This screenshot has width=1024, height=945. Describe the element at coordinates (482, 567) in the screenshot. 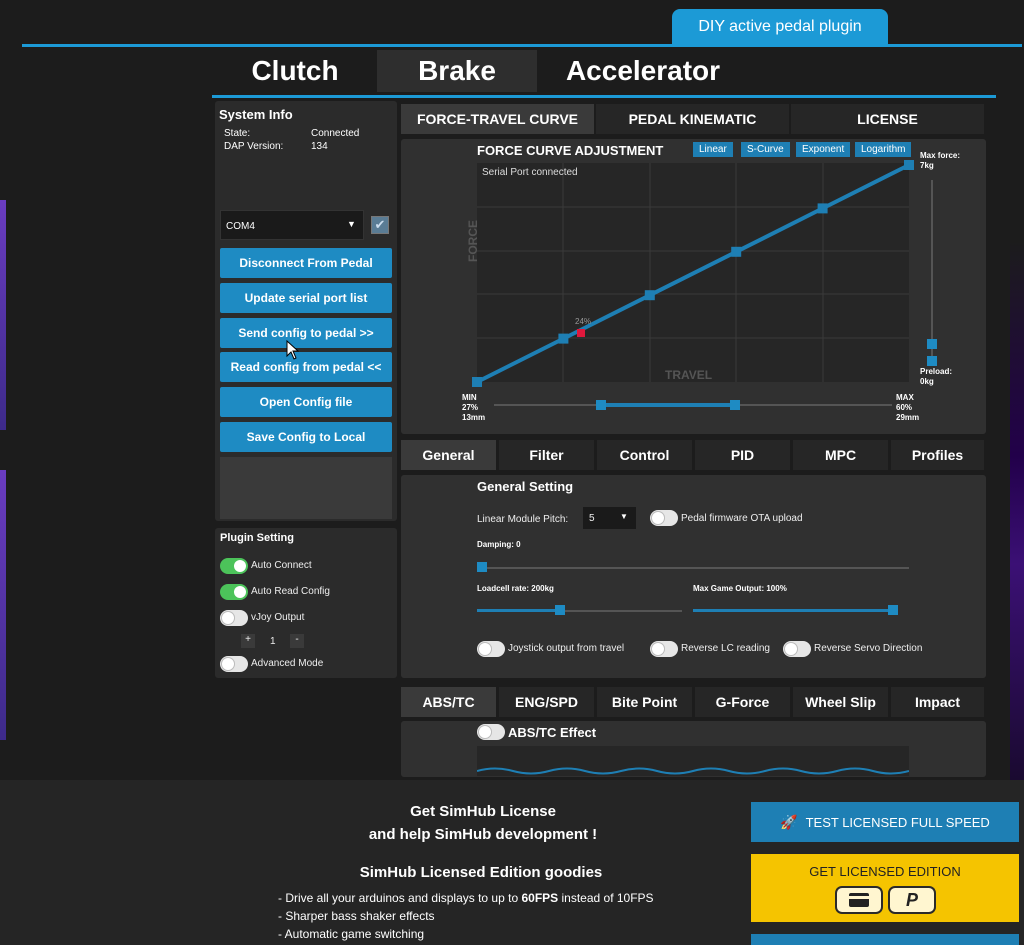

I see `damping-handle` at that location.